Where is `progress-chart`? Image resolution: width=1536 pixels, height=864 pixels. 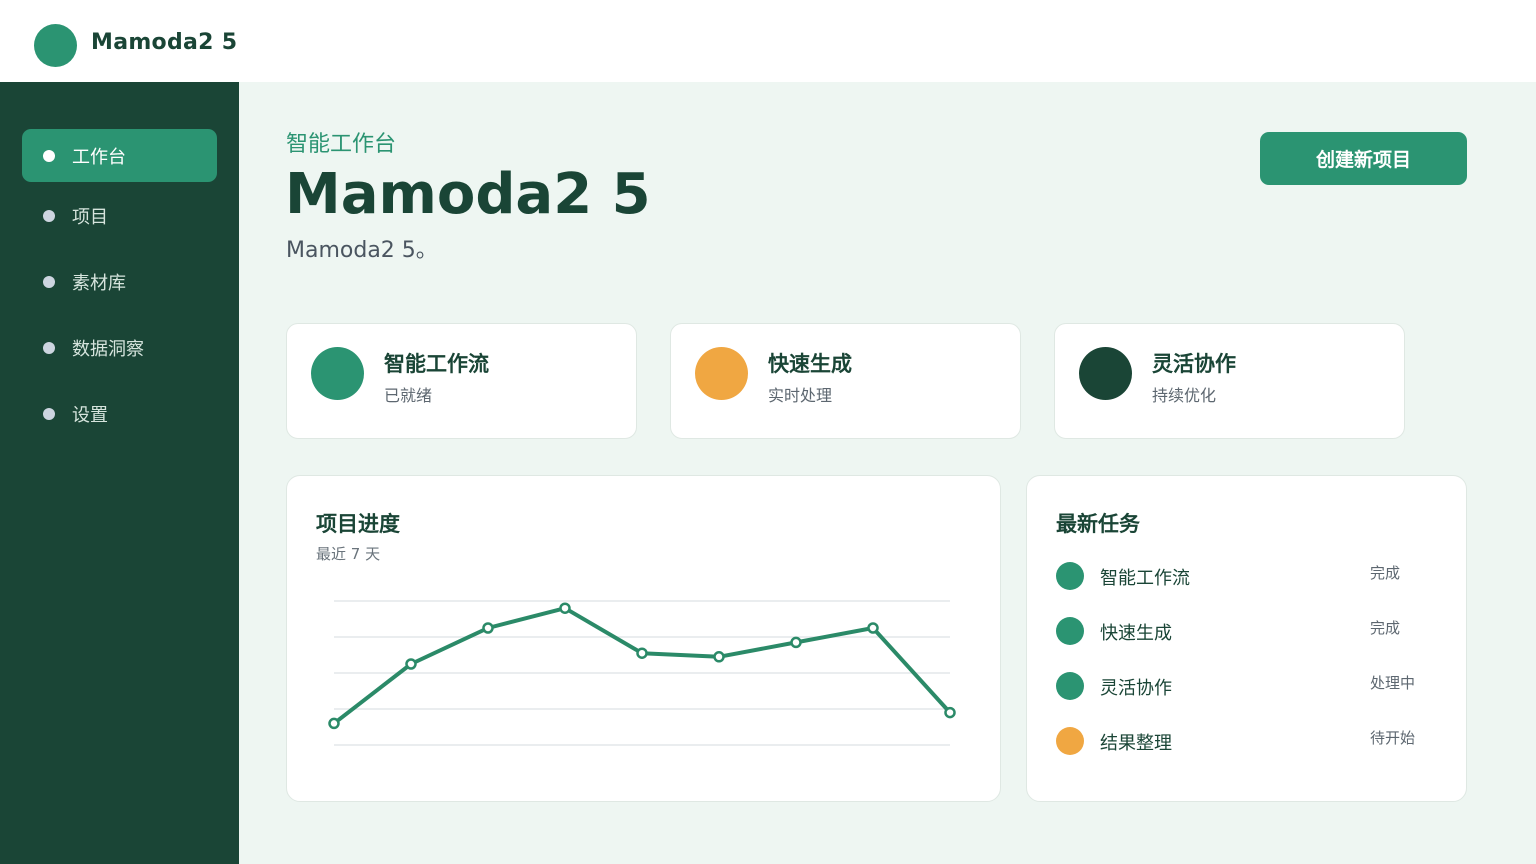
progress-chart is located at coordinates (642, 673).